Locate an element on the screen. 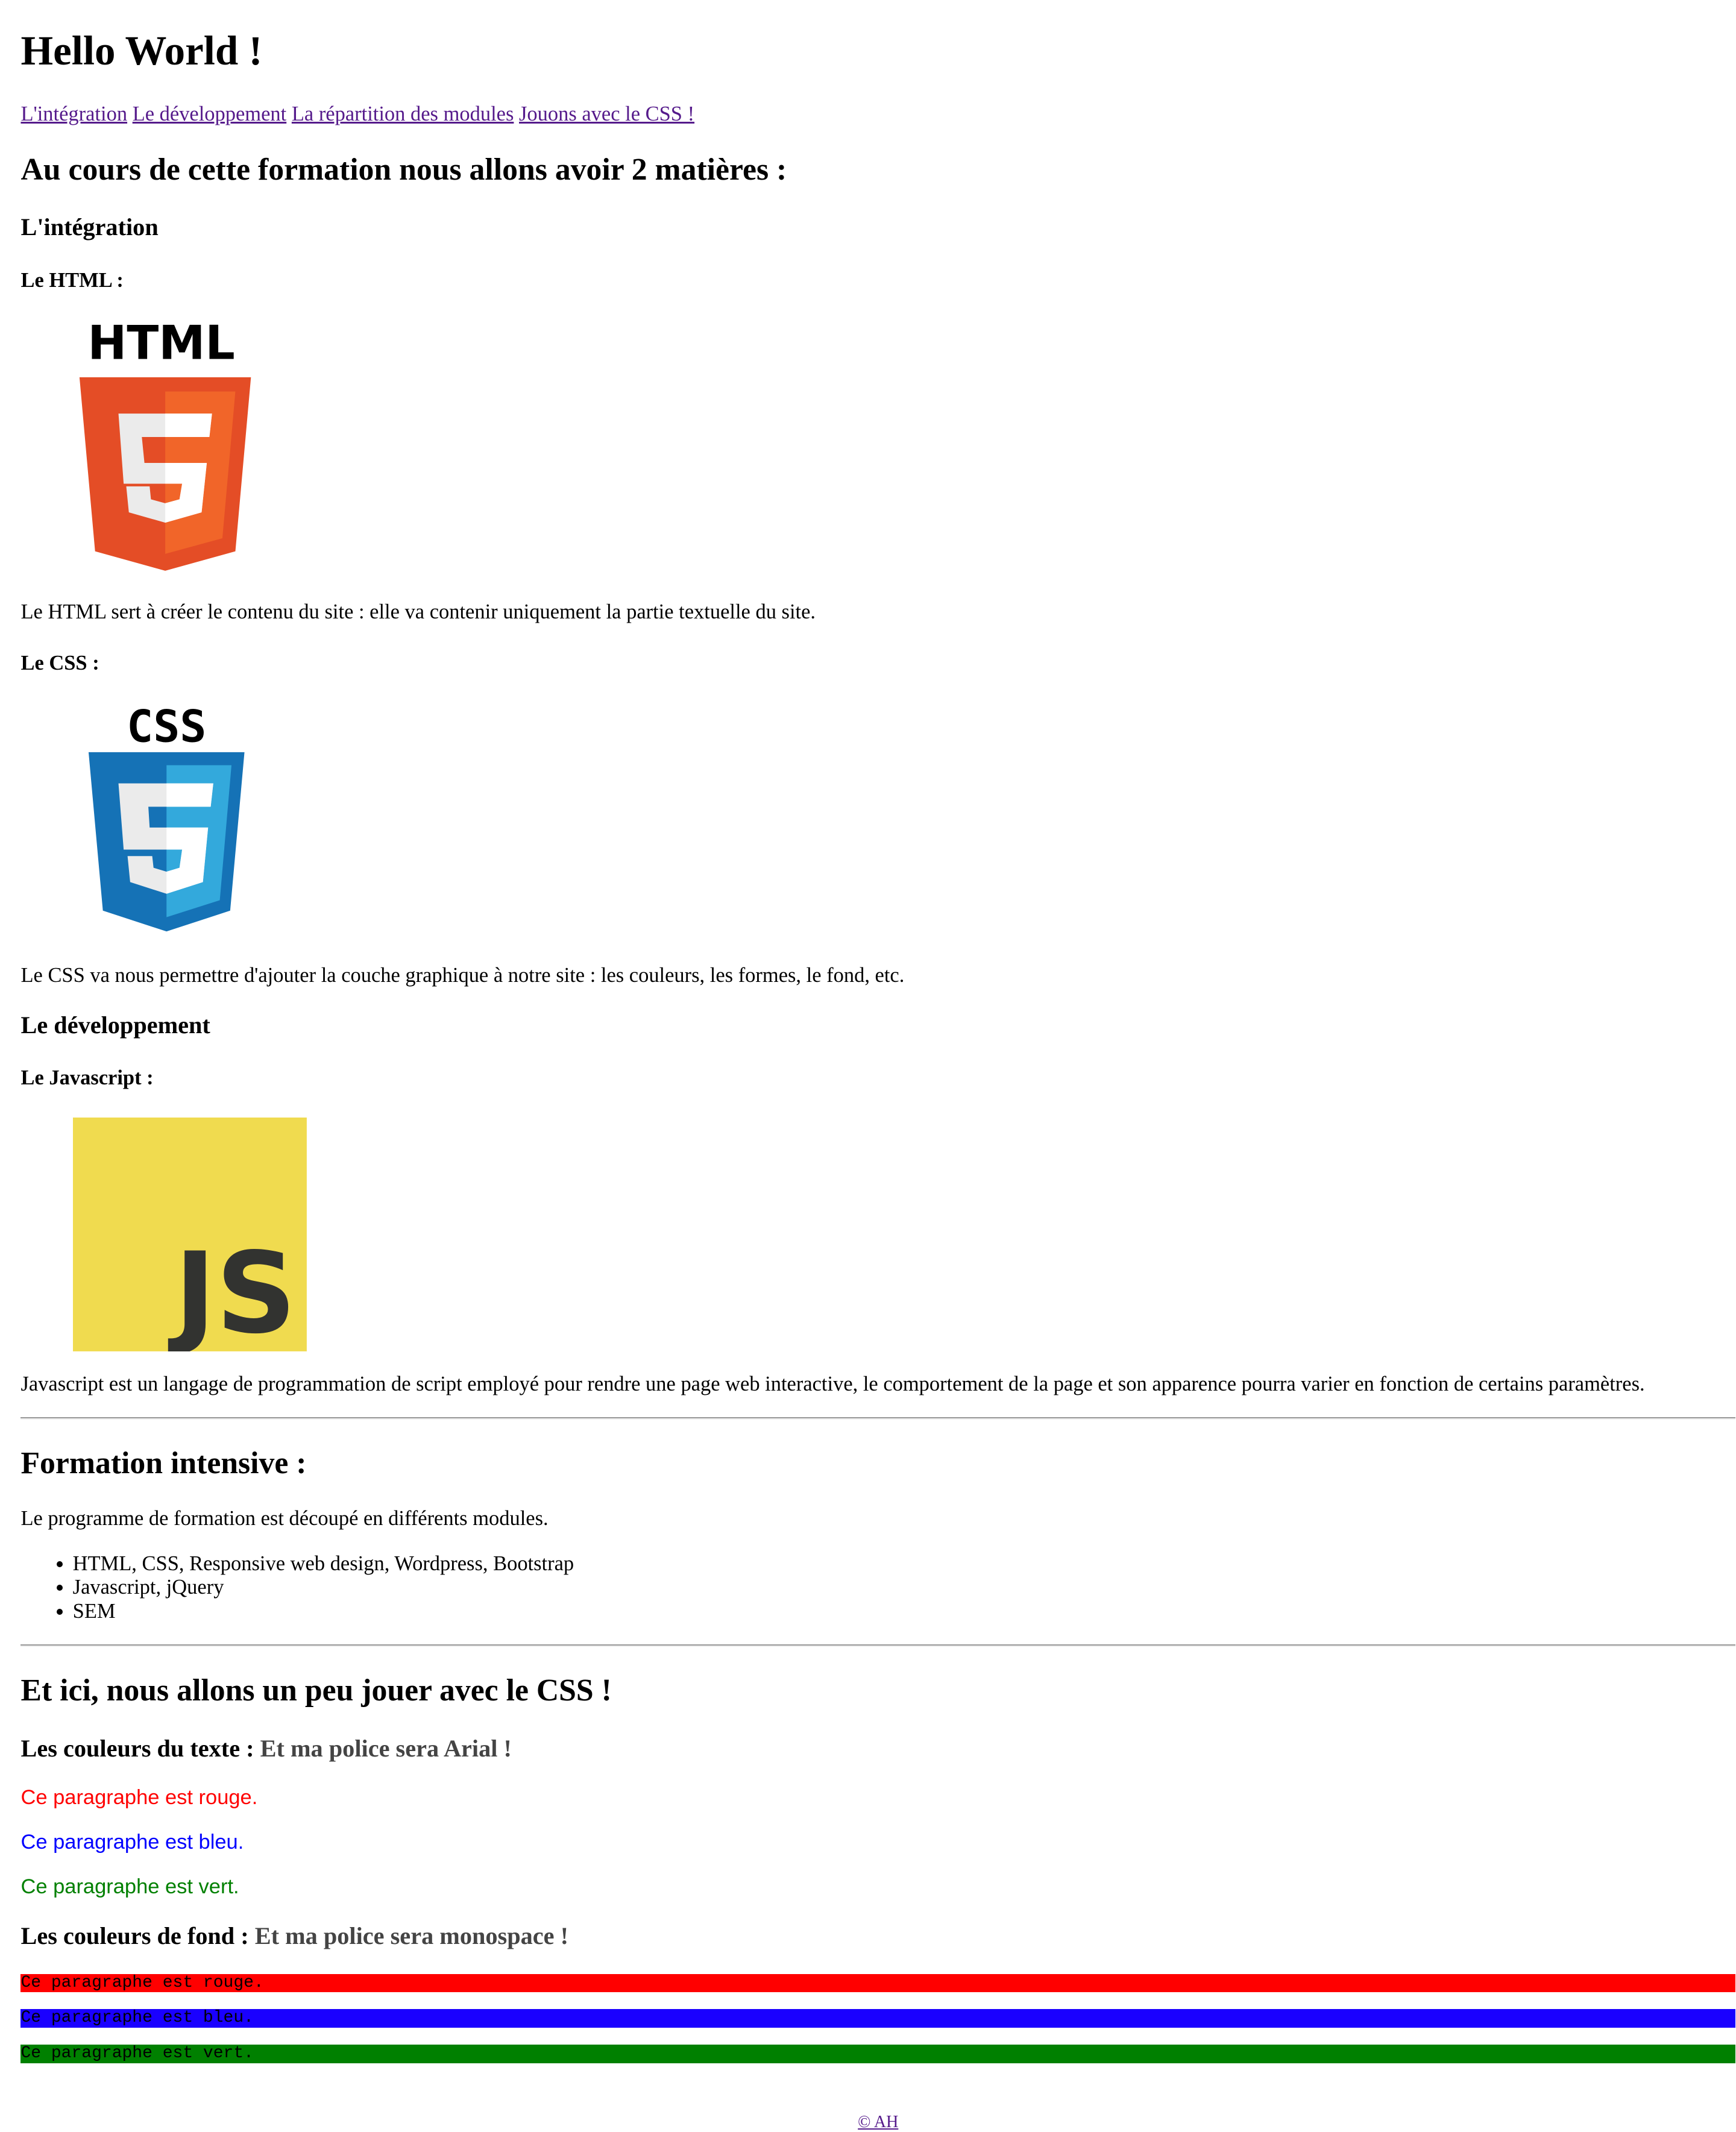 This screenshot has height=2132, width=1736. blue-text-paragraph: Ce paragraphe est bleu. is located at coordinates (132, 1842).